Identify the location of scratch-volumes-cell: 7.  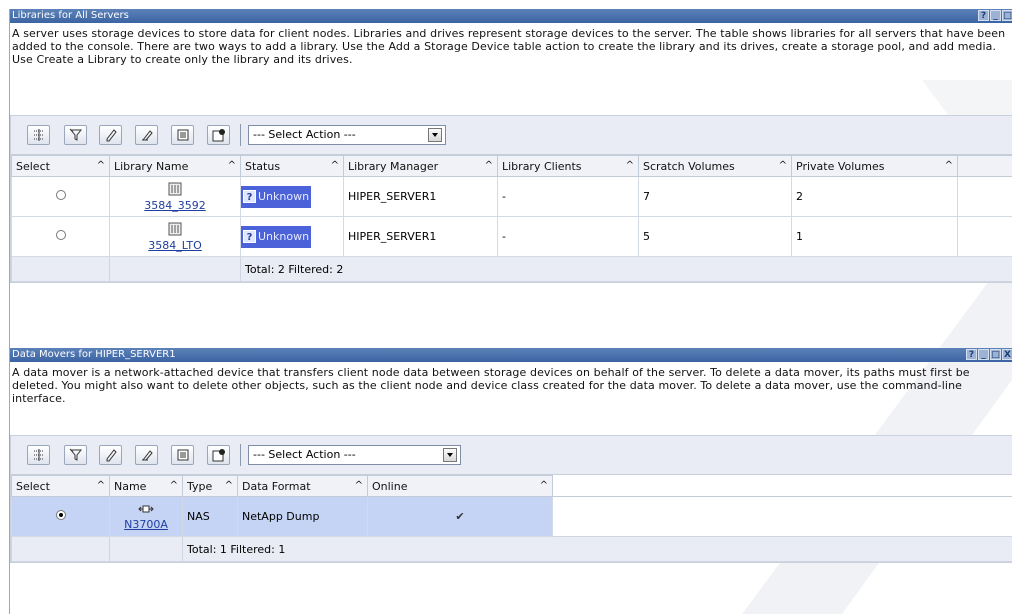
(715, 196).